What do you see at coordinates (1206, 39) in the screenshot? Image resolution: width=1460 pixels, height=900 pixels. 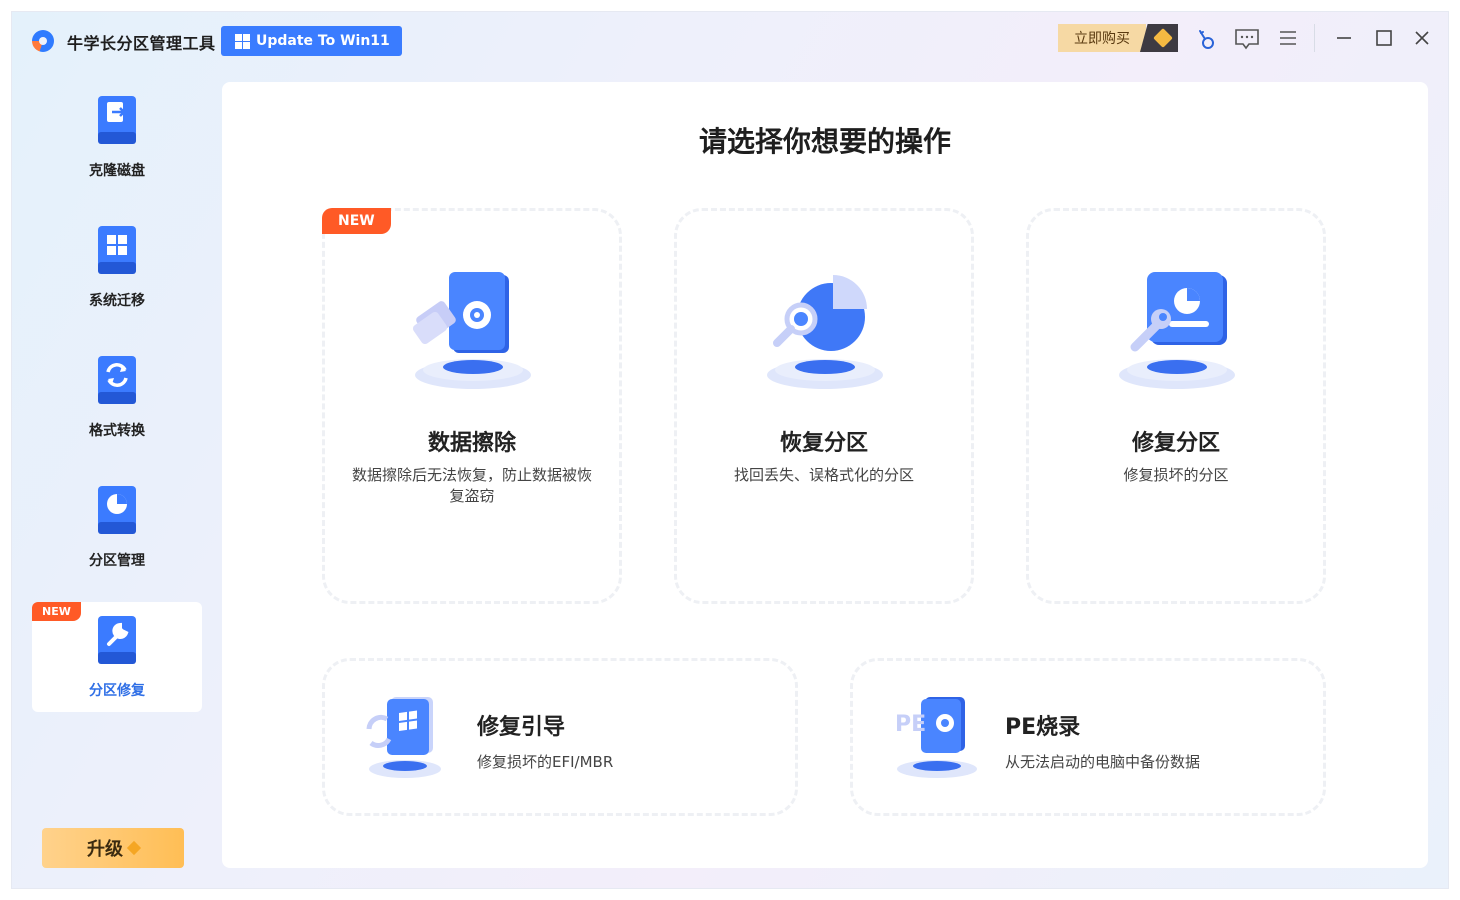 I see `key-icon` at bounding box center [1206, 39].